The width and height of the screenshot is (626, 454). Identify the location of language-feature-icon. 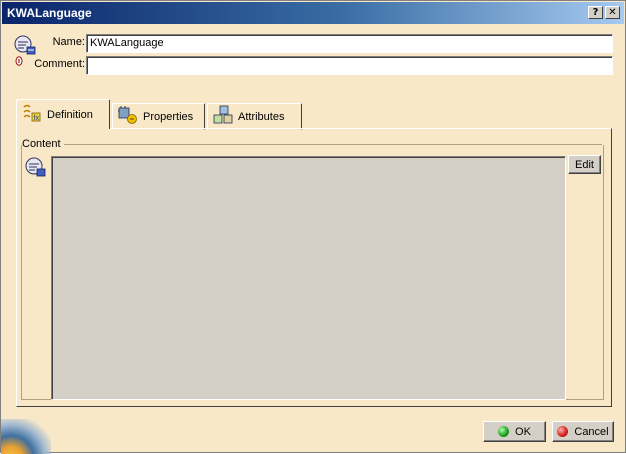
(25, 45).